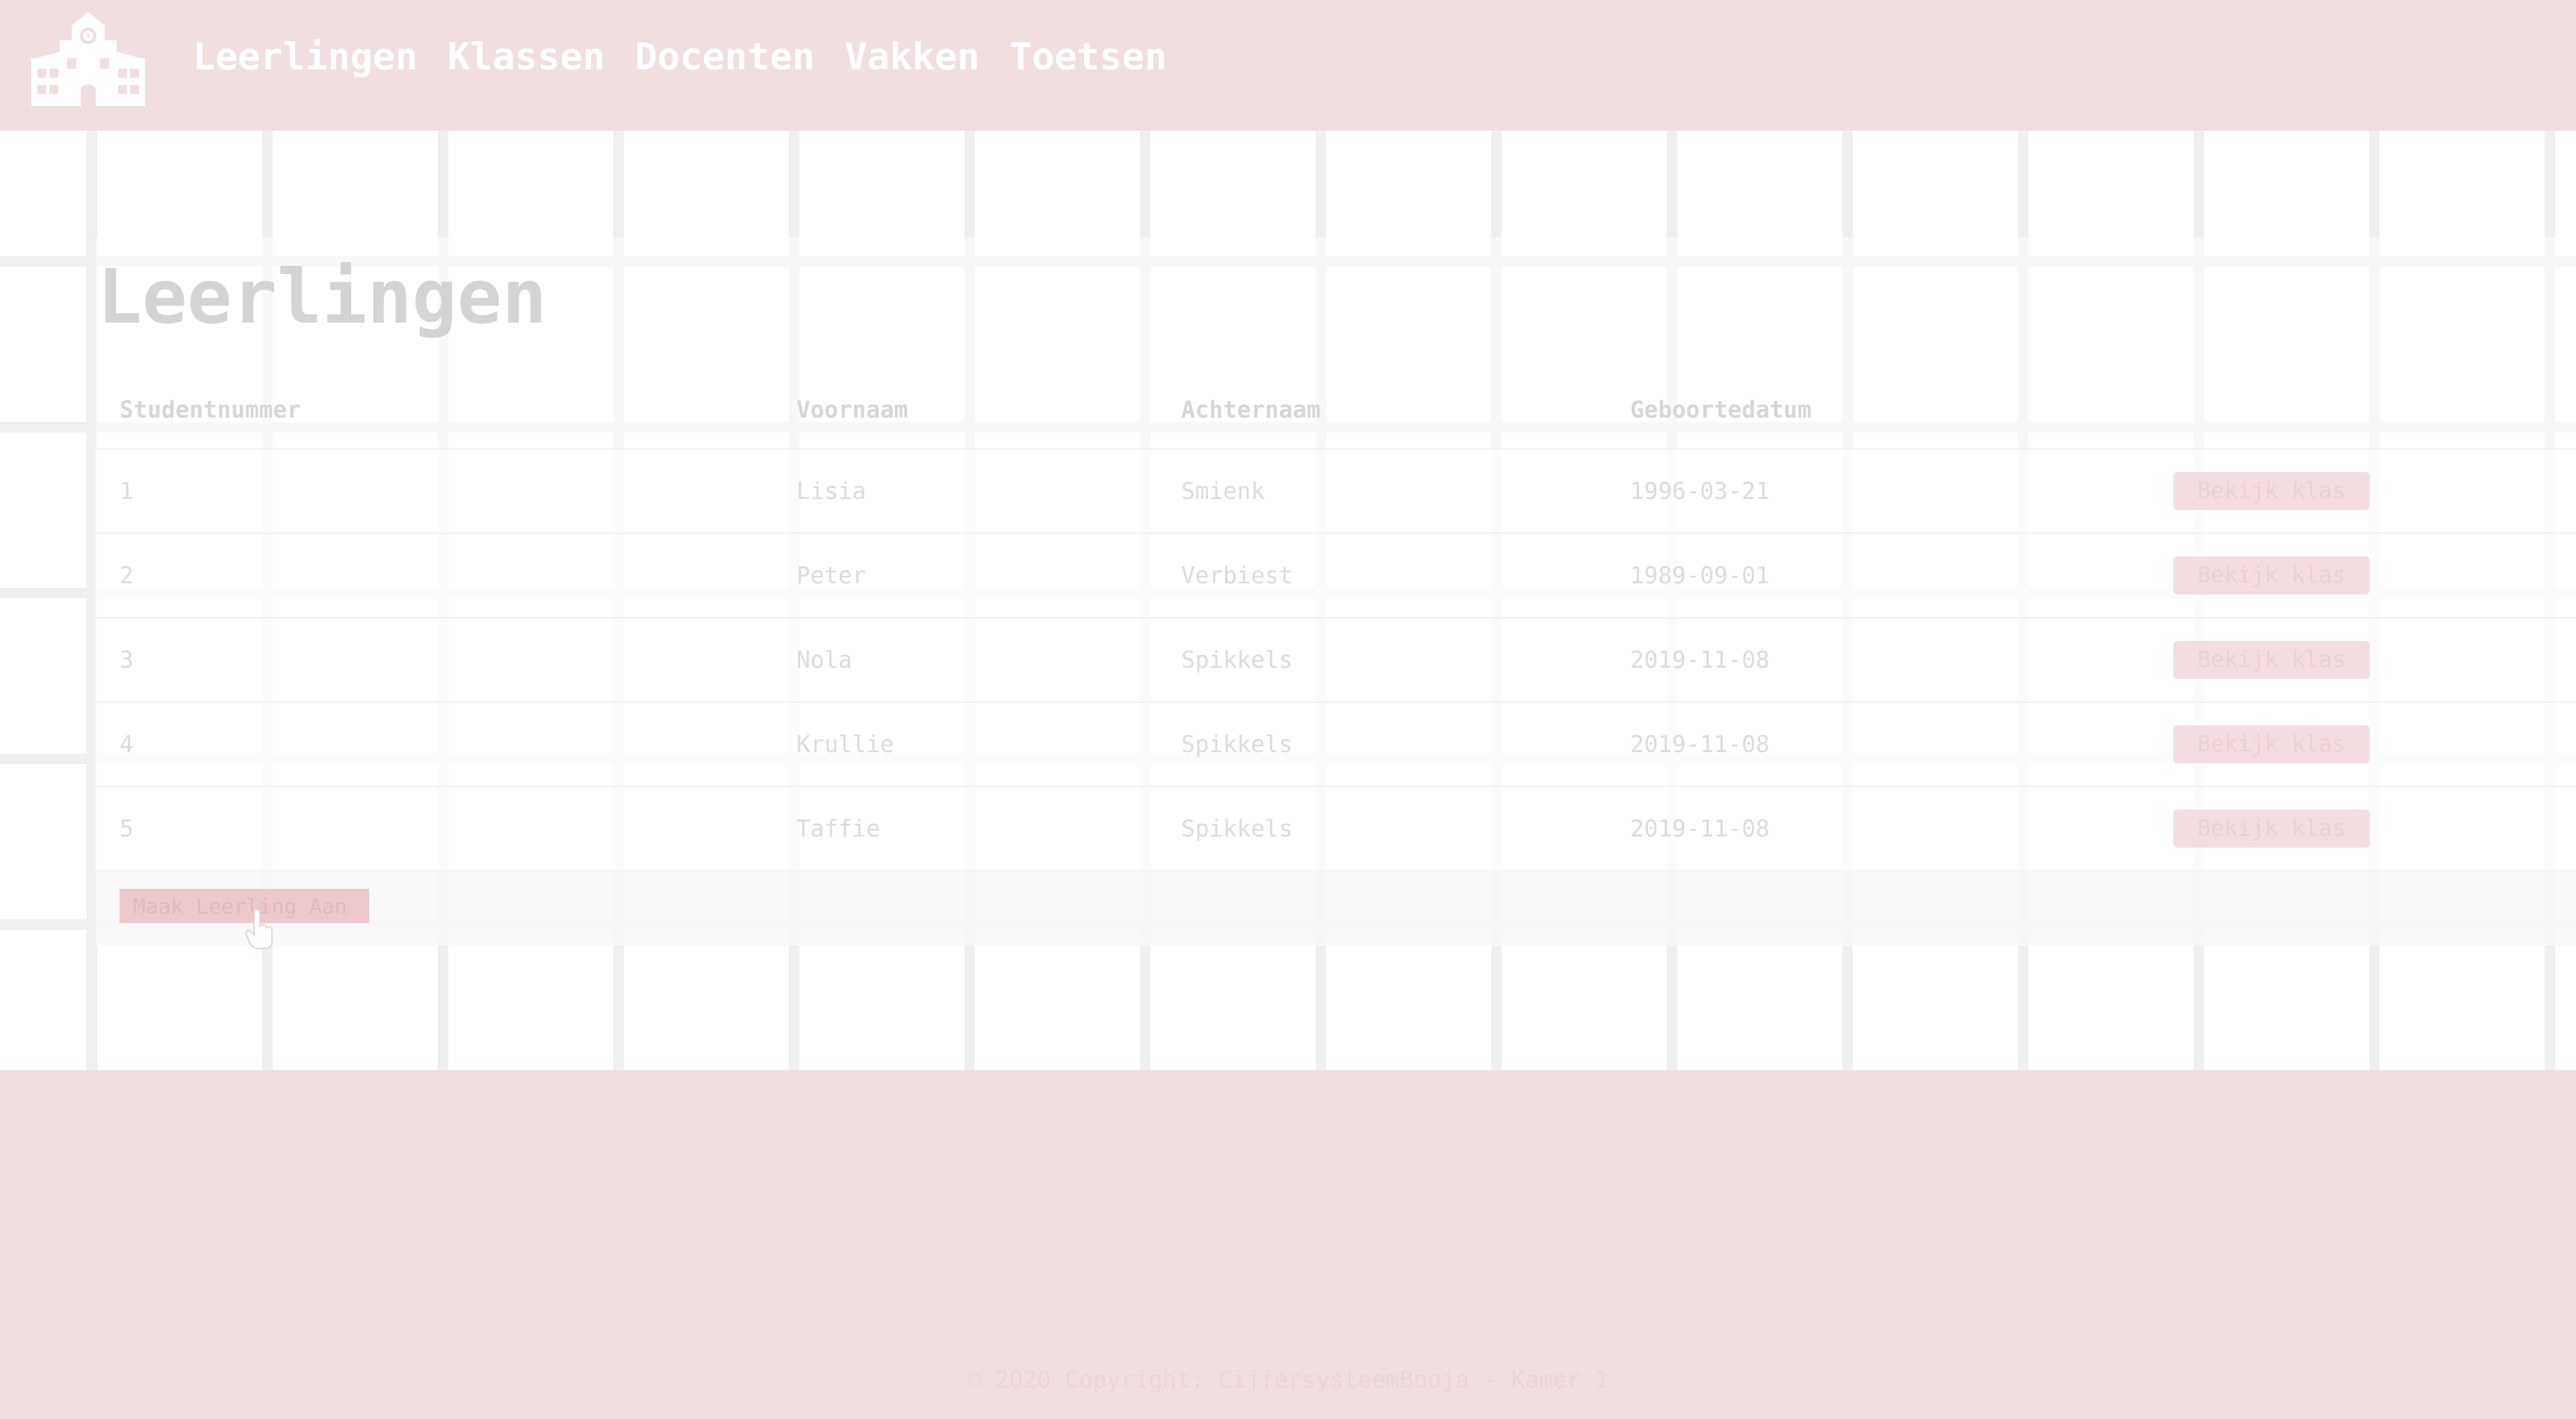  I want to click on table-row: 2 Peter Verbiest 1989-09-01 Bekijk klas, so click(1336, 575).